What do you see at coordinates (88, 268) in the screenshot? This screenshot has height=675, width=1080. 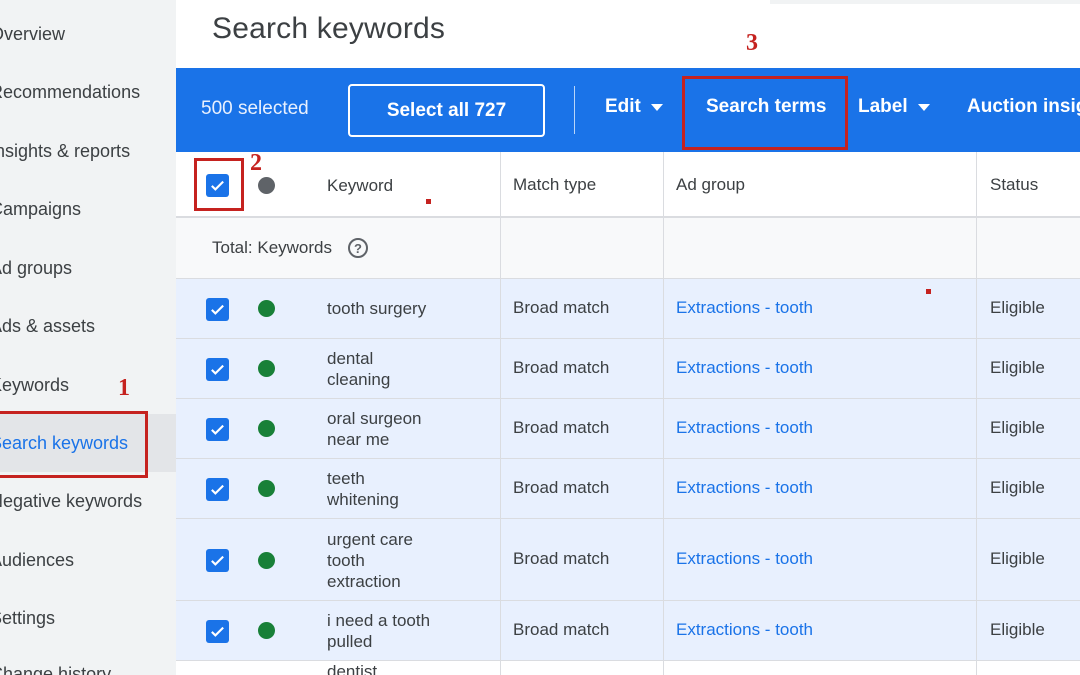 I see `sidebar-item-ad-groups: Ad groups` at bounding box center [88, 268].